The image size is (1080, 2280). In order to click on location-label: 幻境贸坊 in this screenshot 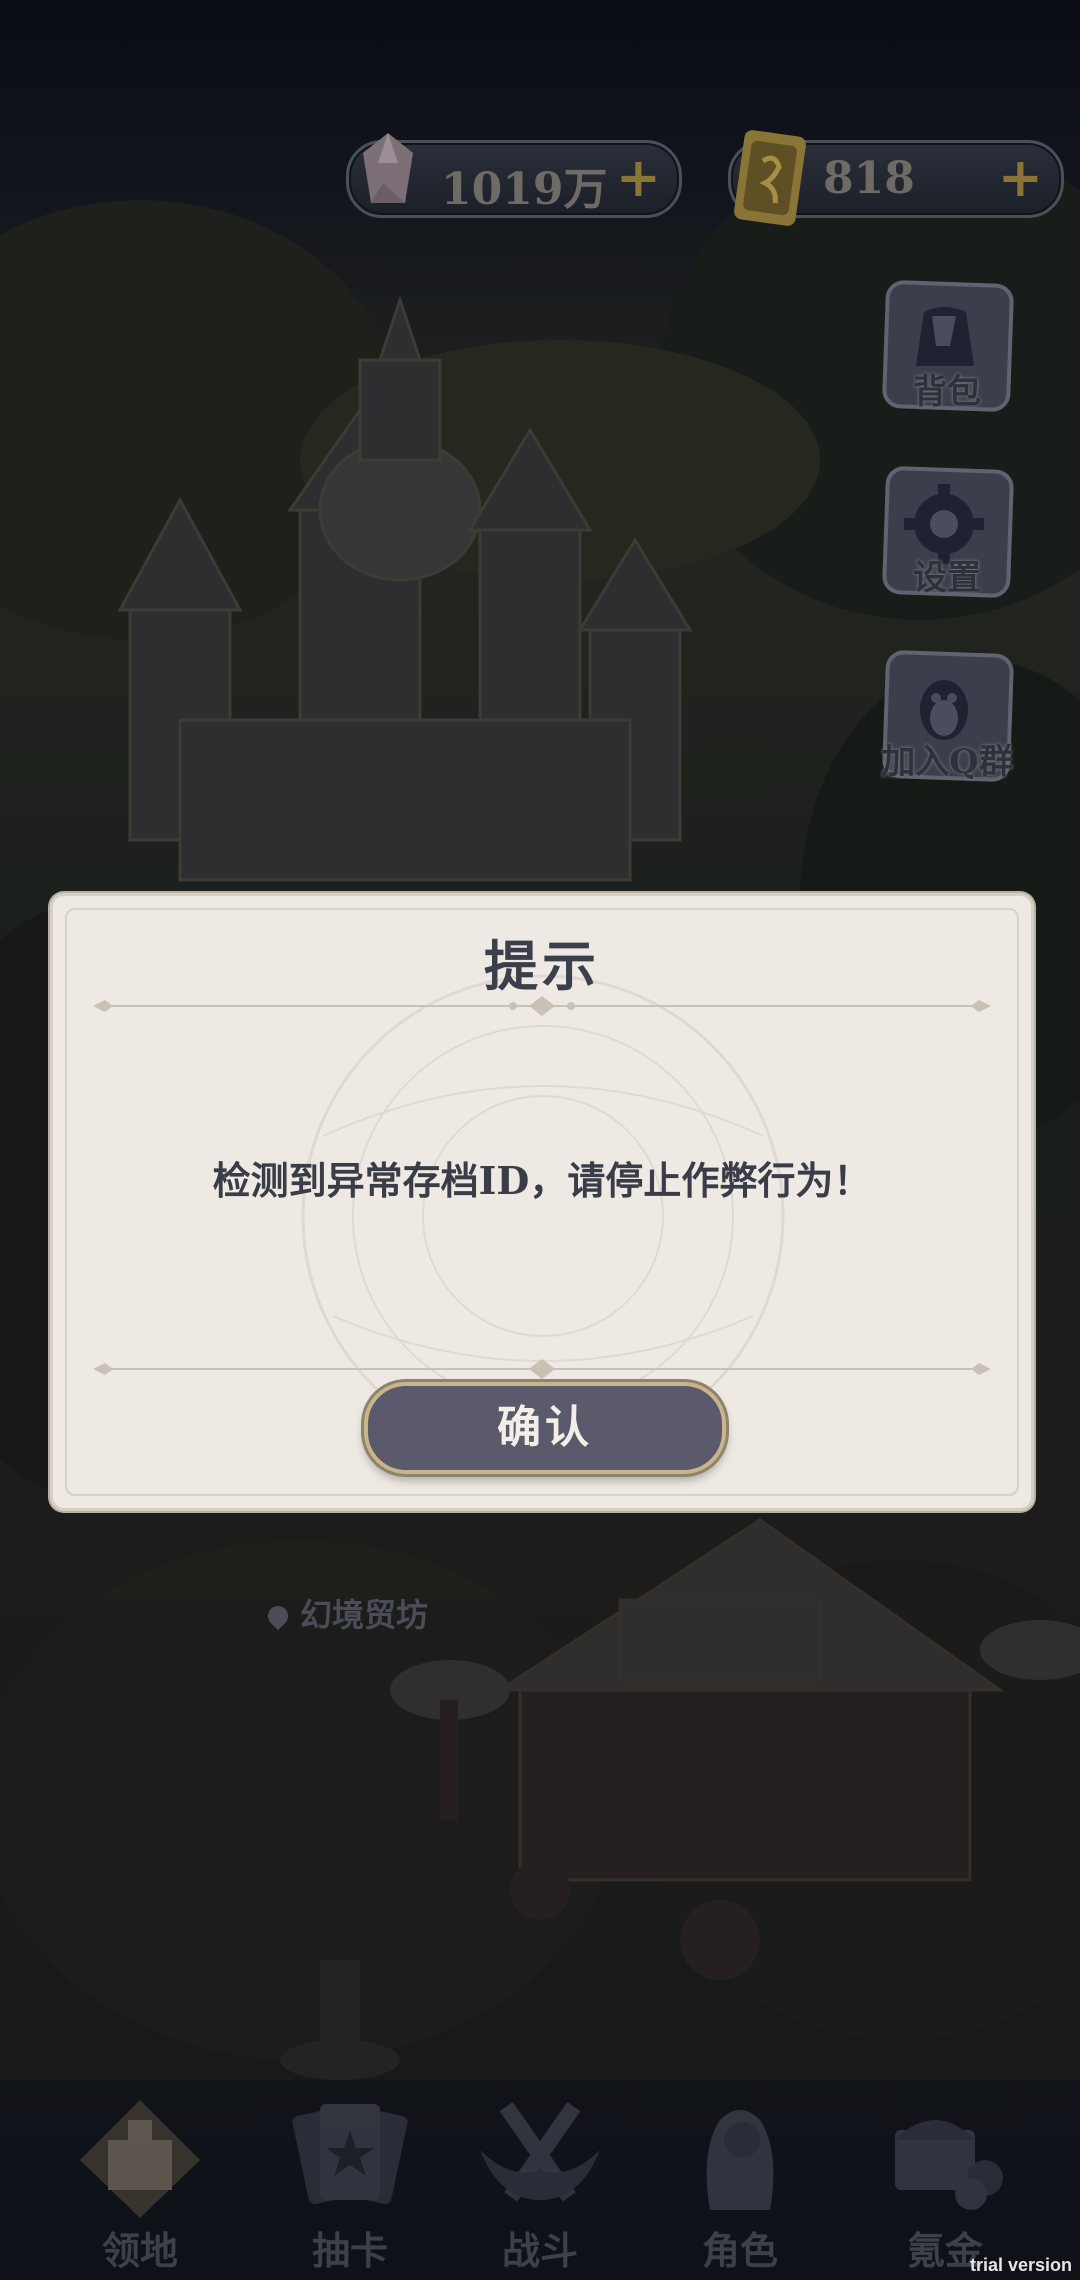, I will do `click(346, 1613)`.